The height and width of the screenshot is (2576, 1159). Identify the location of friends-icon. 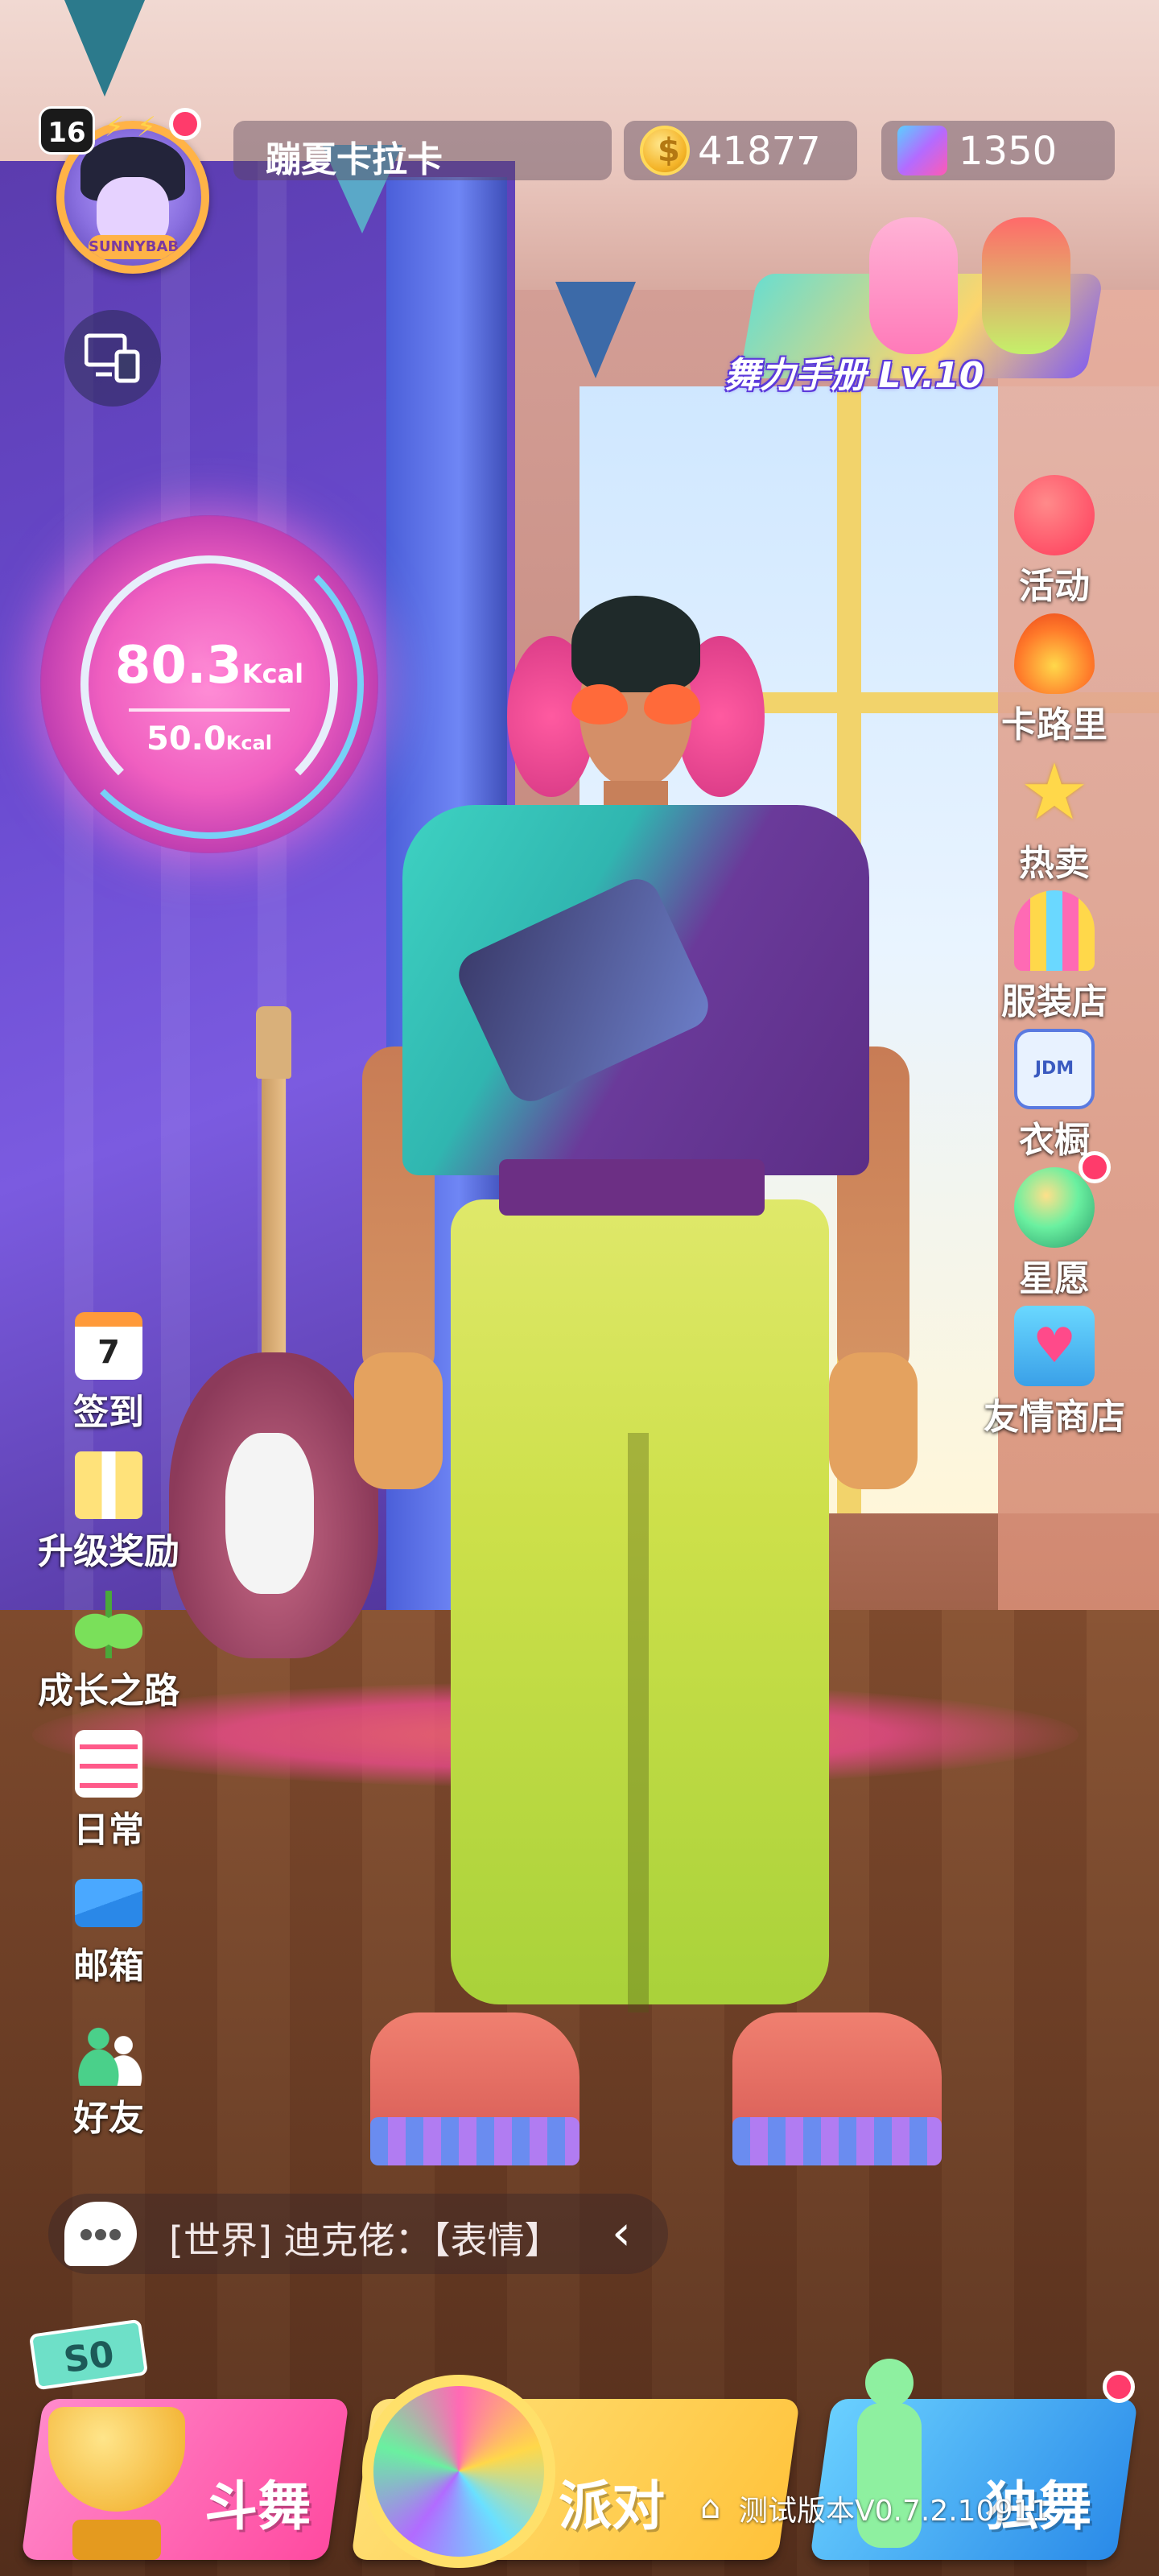
(108, 2052).